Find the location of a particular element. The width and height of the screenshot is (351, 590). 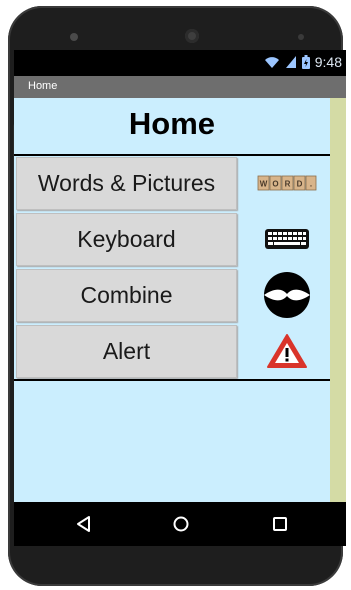

wifi-icon is located at coordinates (271, 62).